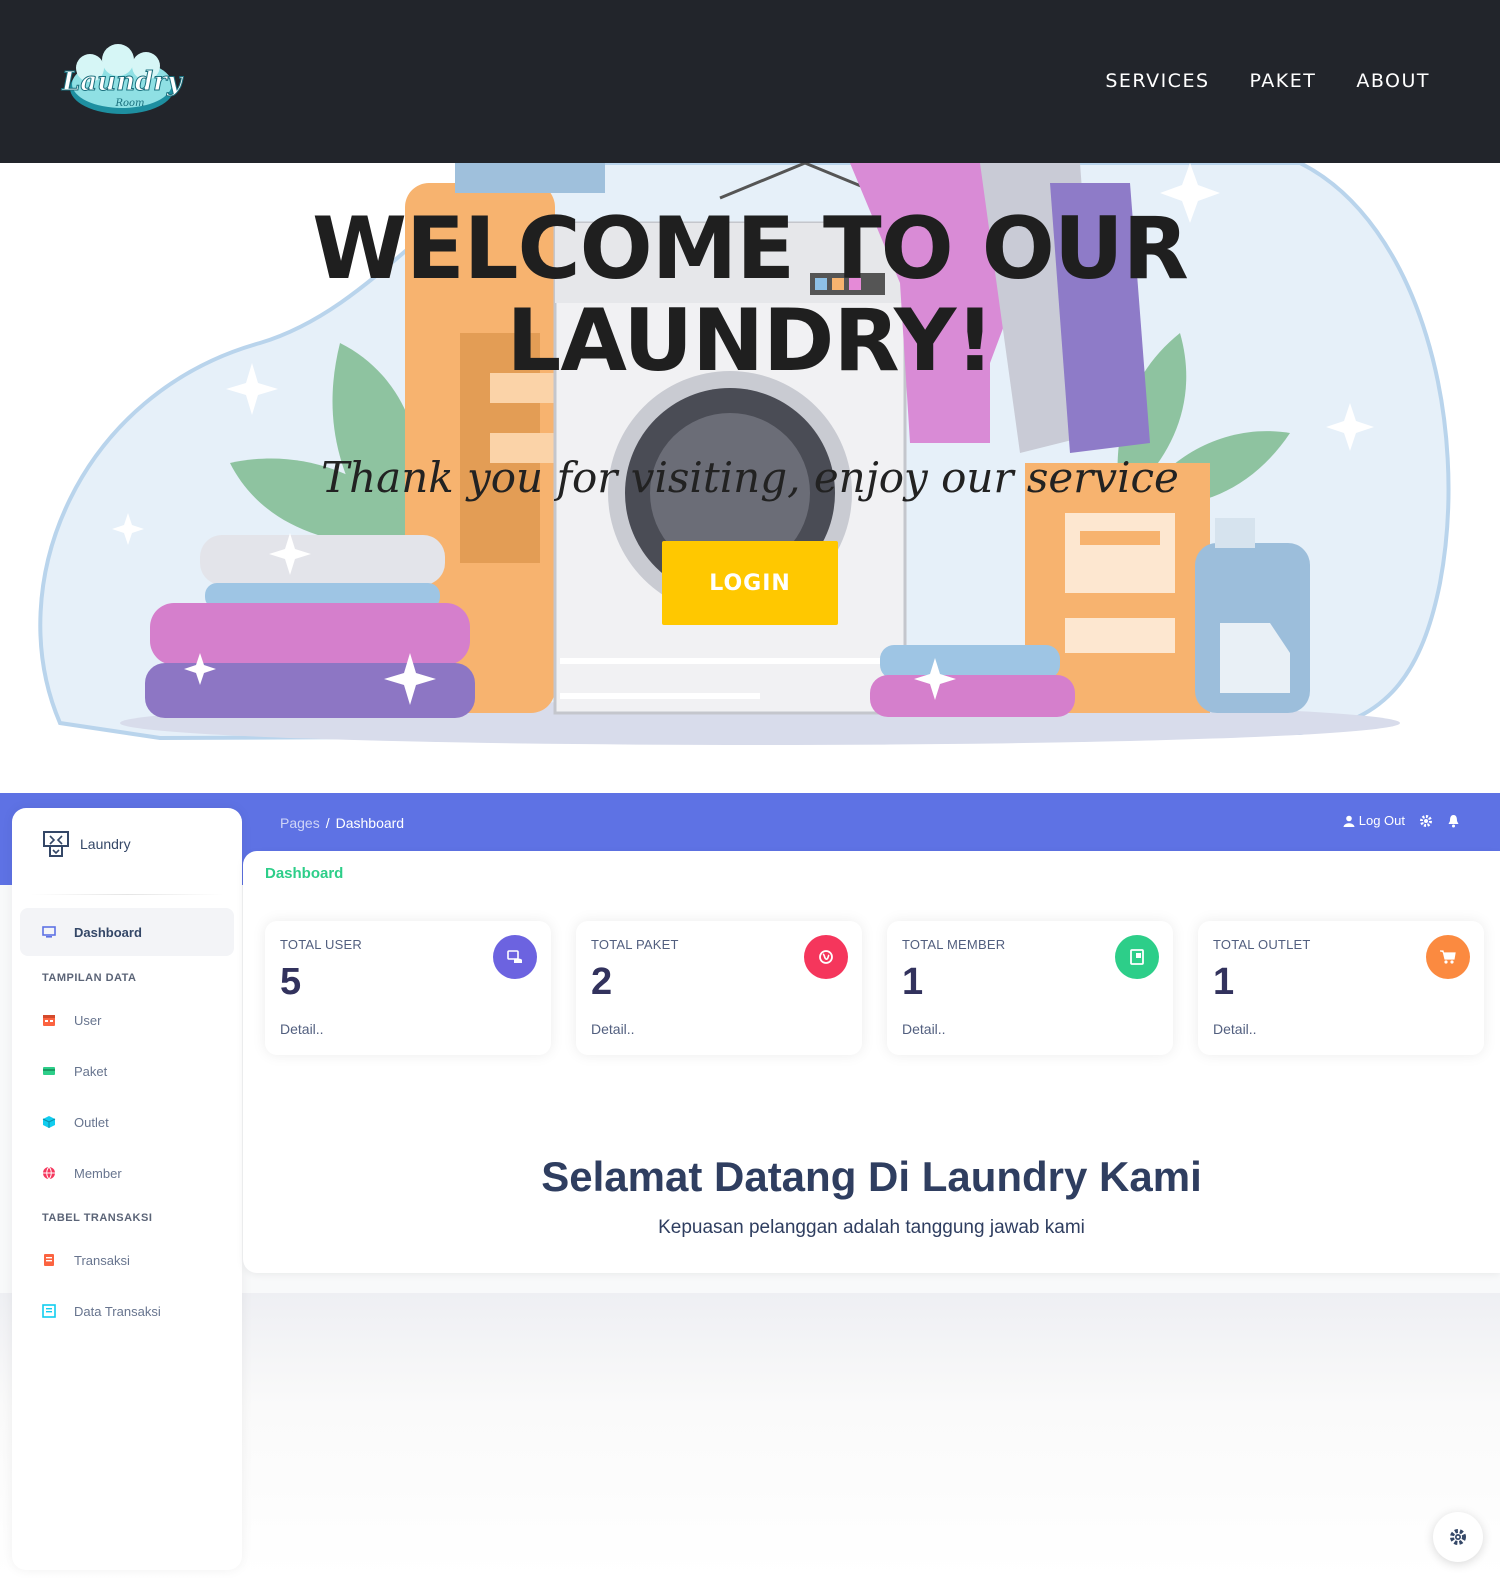 The image size is (1500, 1578). Describe the element at coordinates (1381, 820) in the screenshot. I see `logout-label: Log Out` at that location.